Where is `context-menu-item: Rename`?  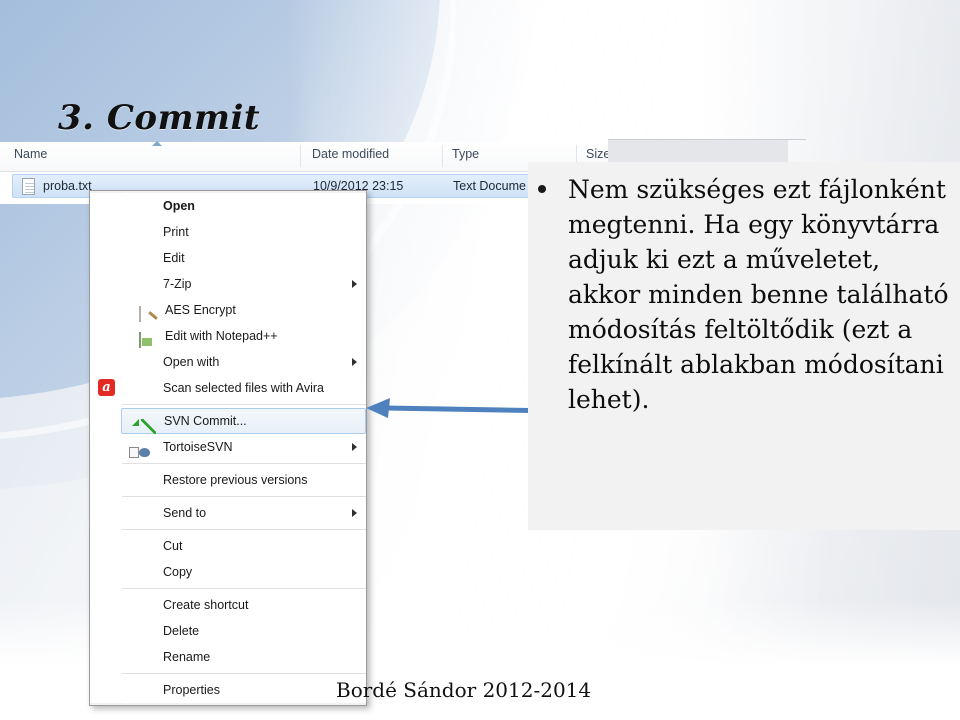 context-menu-item: Rename is located at coordinates (244, 657).